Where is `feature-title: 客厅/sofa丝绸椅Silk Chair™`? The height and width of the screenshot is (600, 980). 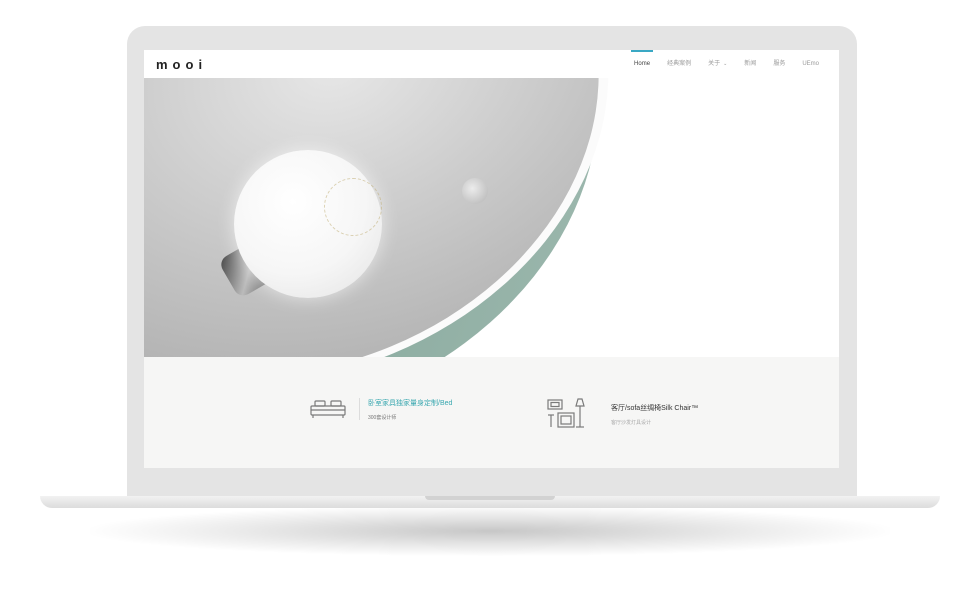
feature-title: 客厅/sofa丝绸椅Silk Chair™ is located at coordinates (655, 408).